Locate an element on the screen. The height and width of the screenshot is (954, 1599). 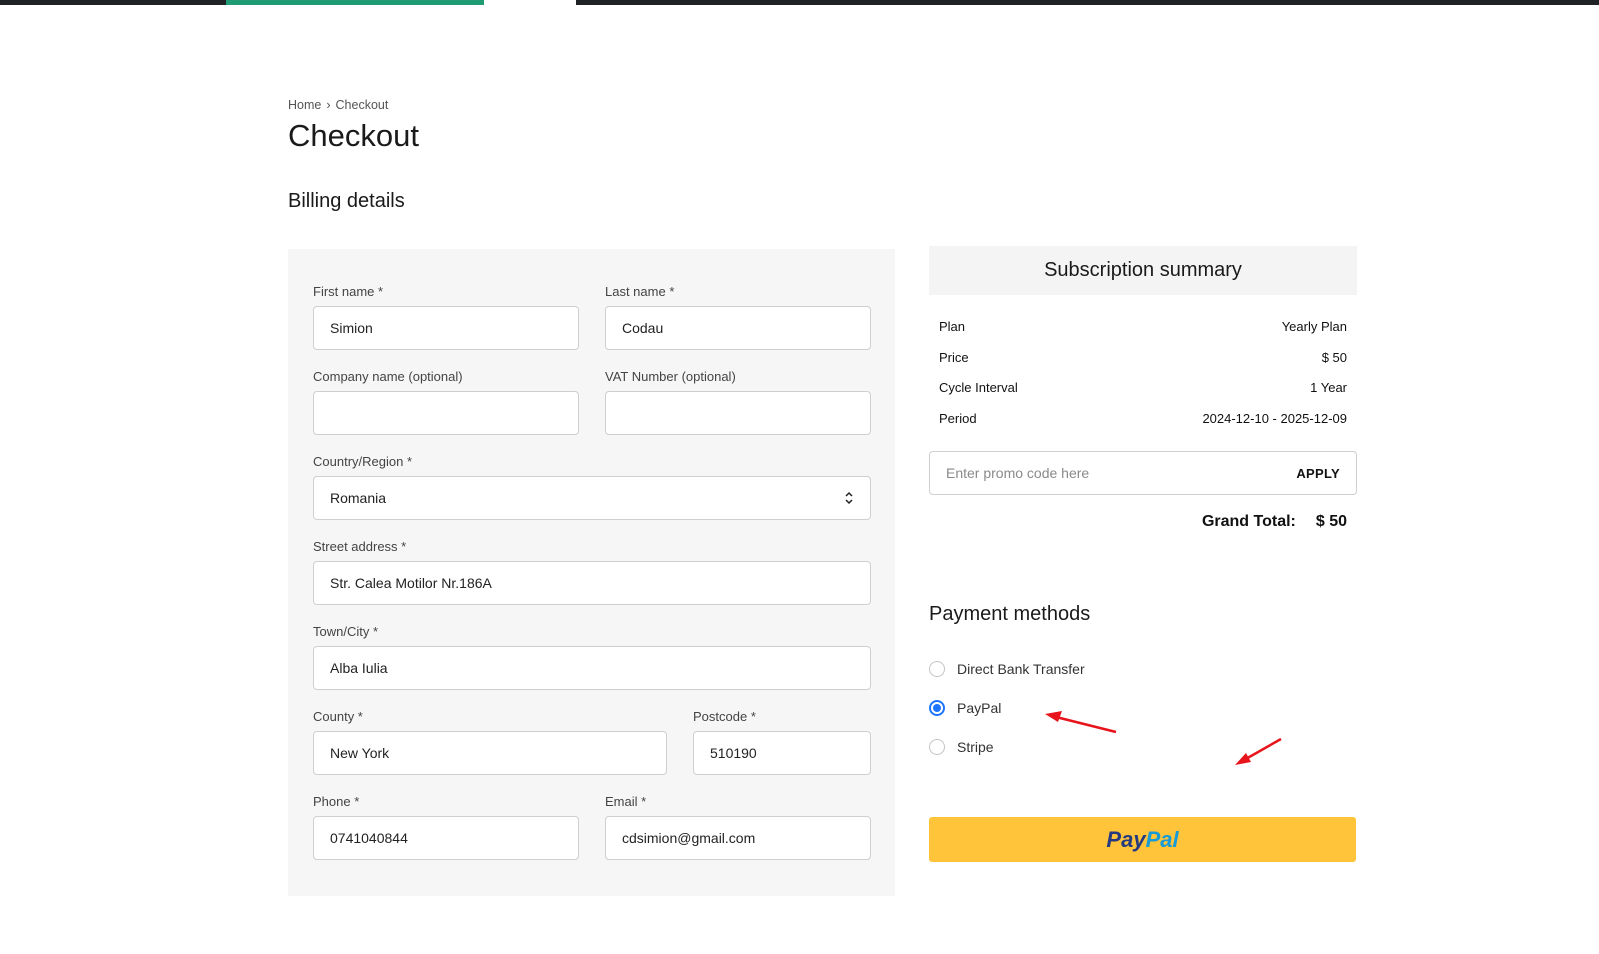
annotation-arrow-paypal is located at coordinates (1081, 722).